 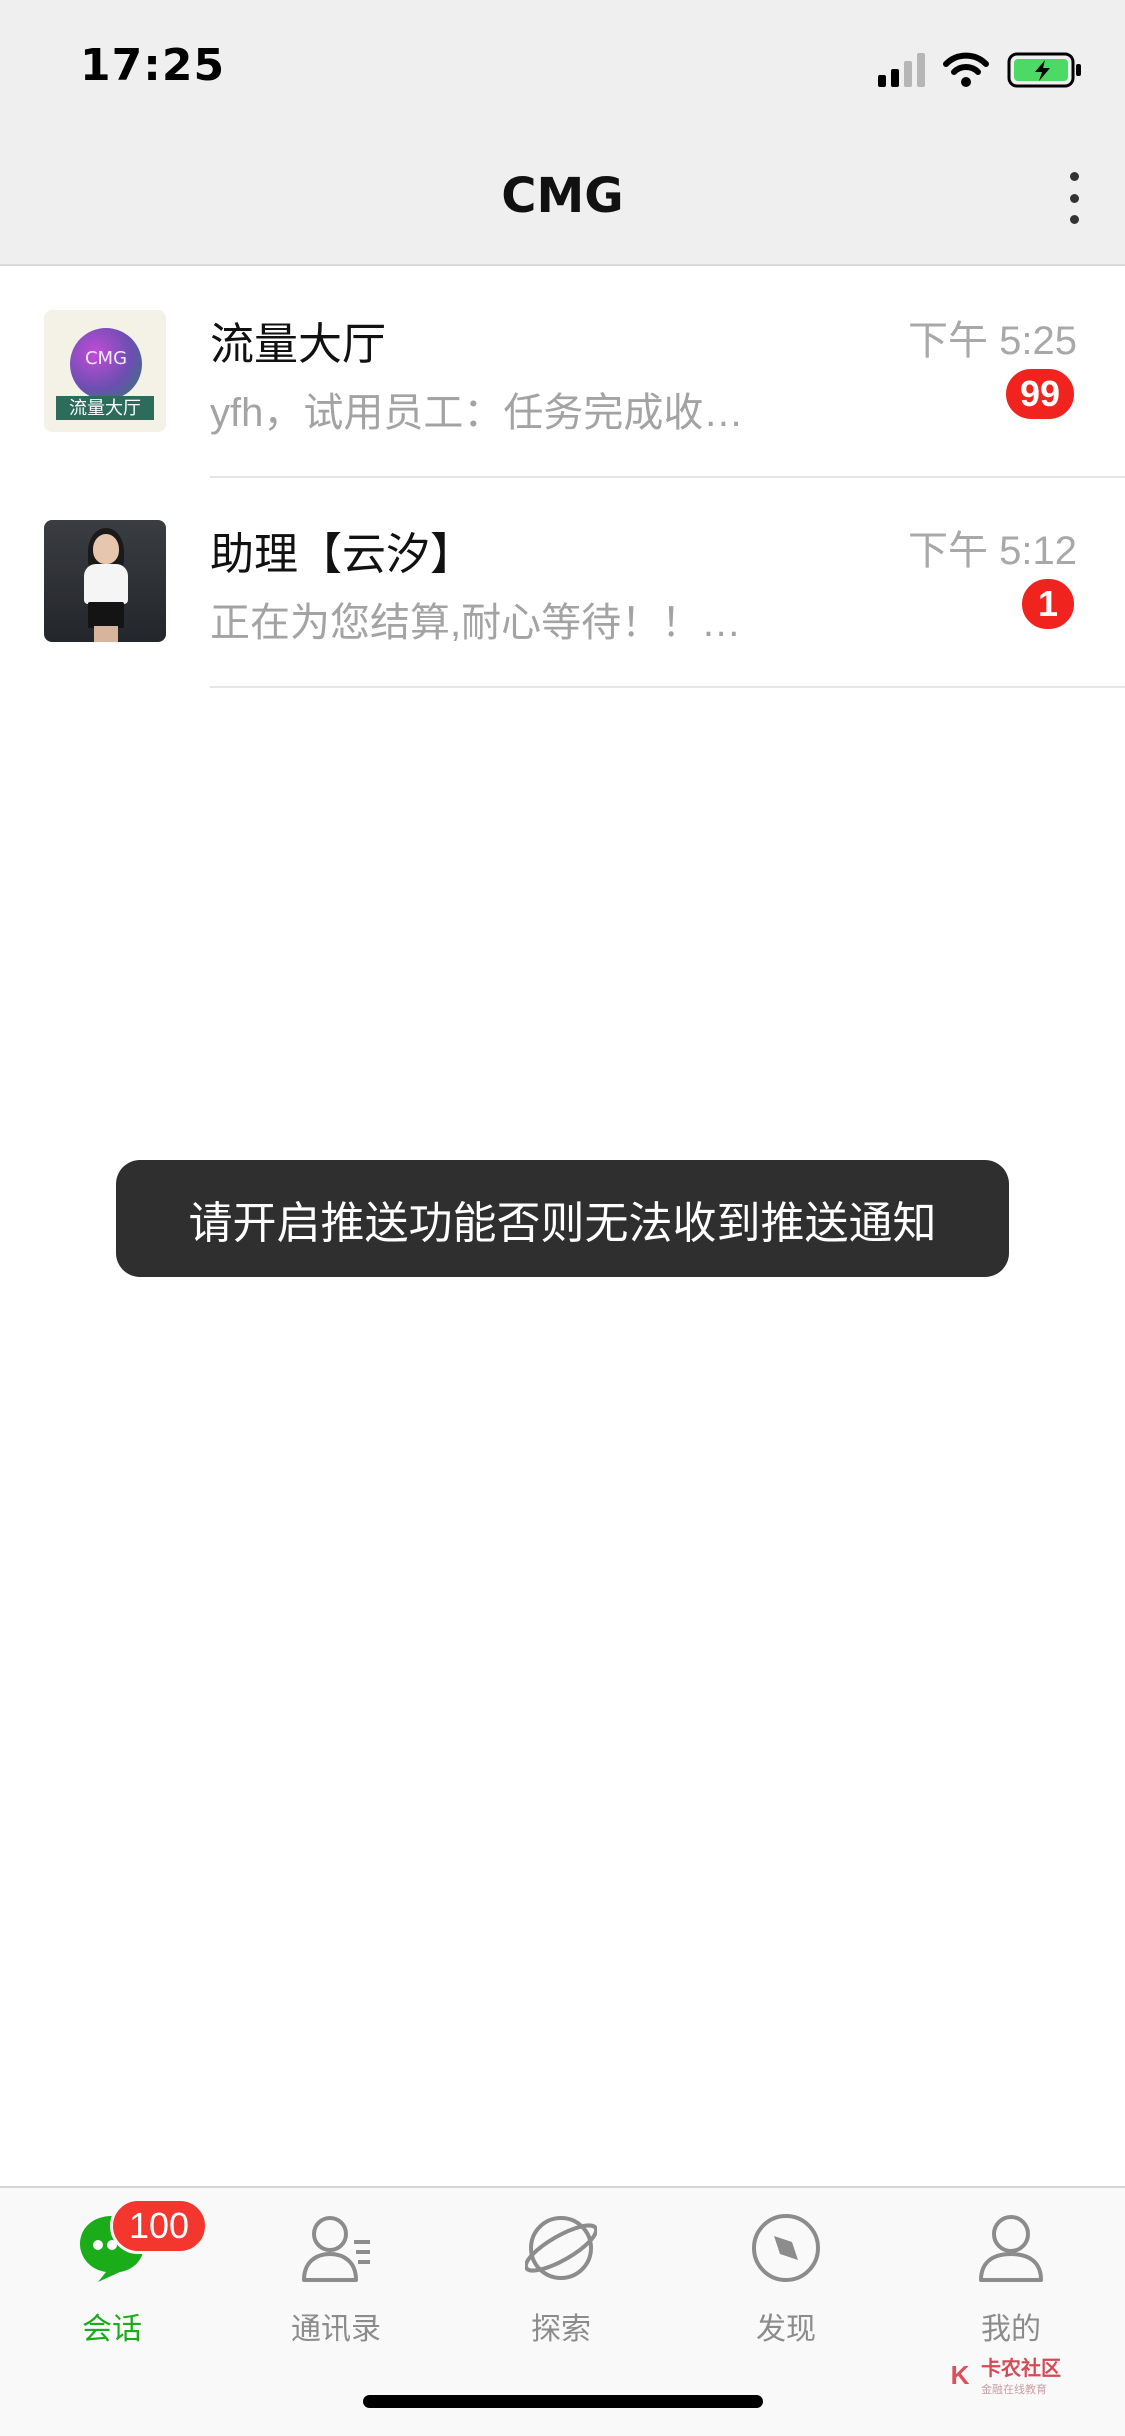 I want to click on profile-icon, so click(x=1011, y=2248).